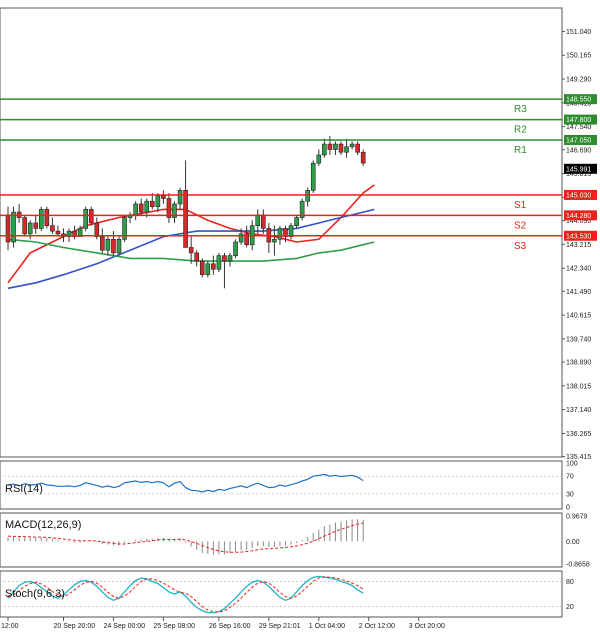 This screenshot has width=600, height=635. Describe the element at coordinates (520, 246) in the screenshot. I see `level-name-s3: S3` at that location.